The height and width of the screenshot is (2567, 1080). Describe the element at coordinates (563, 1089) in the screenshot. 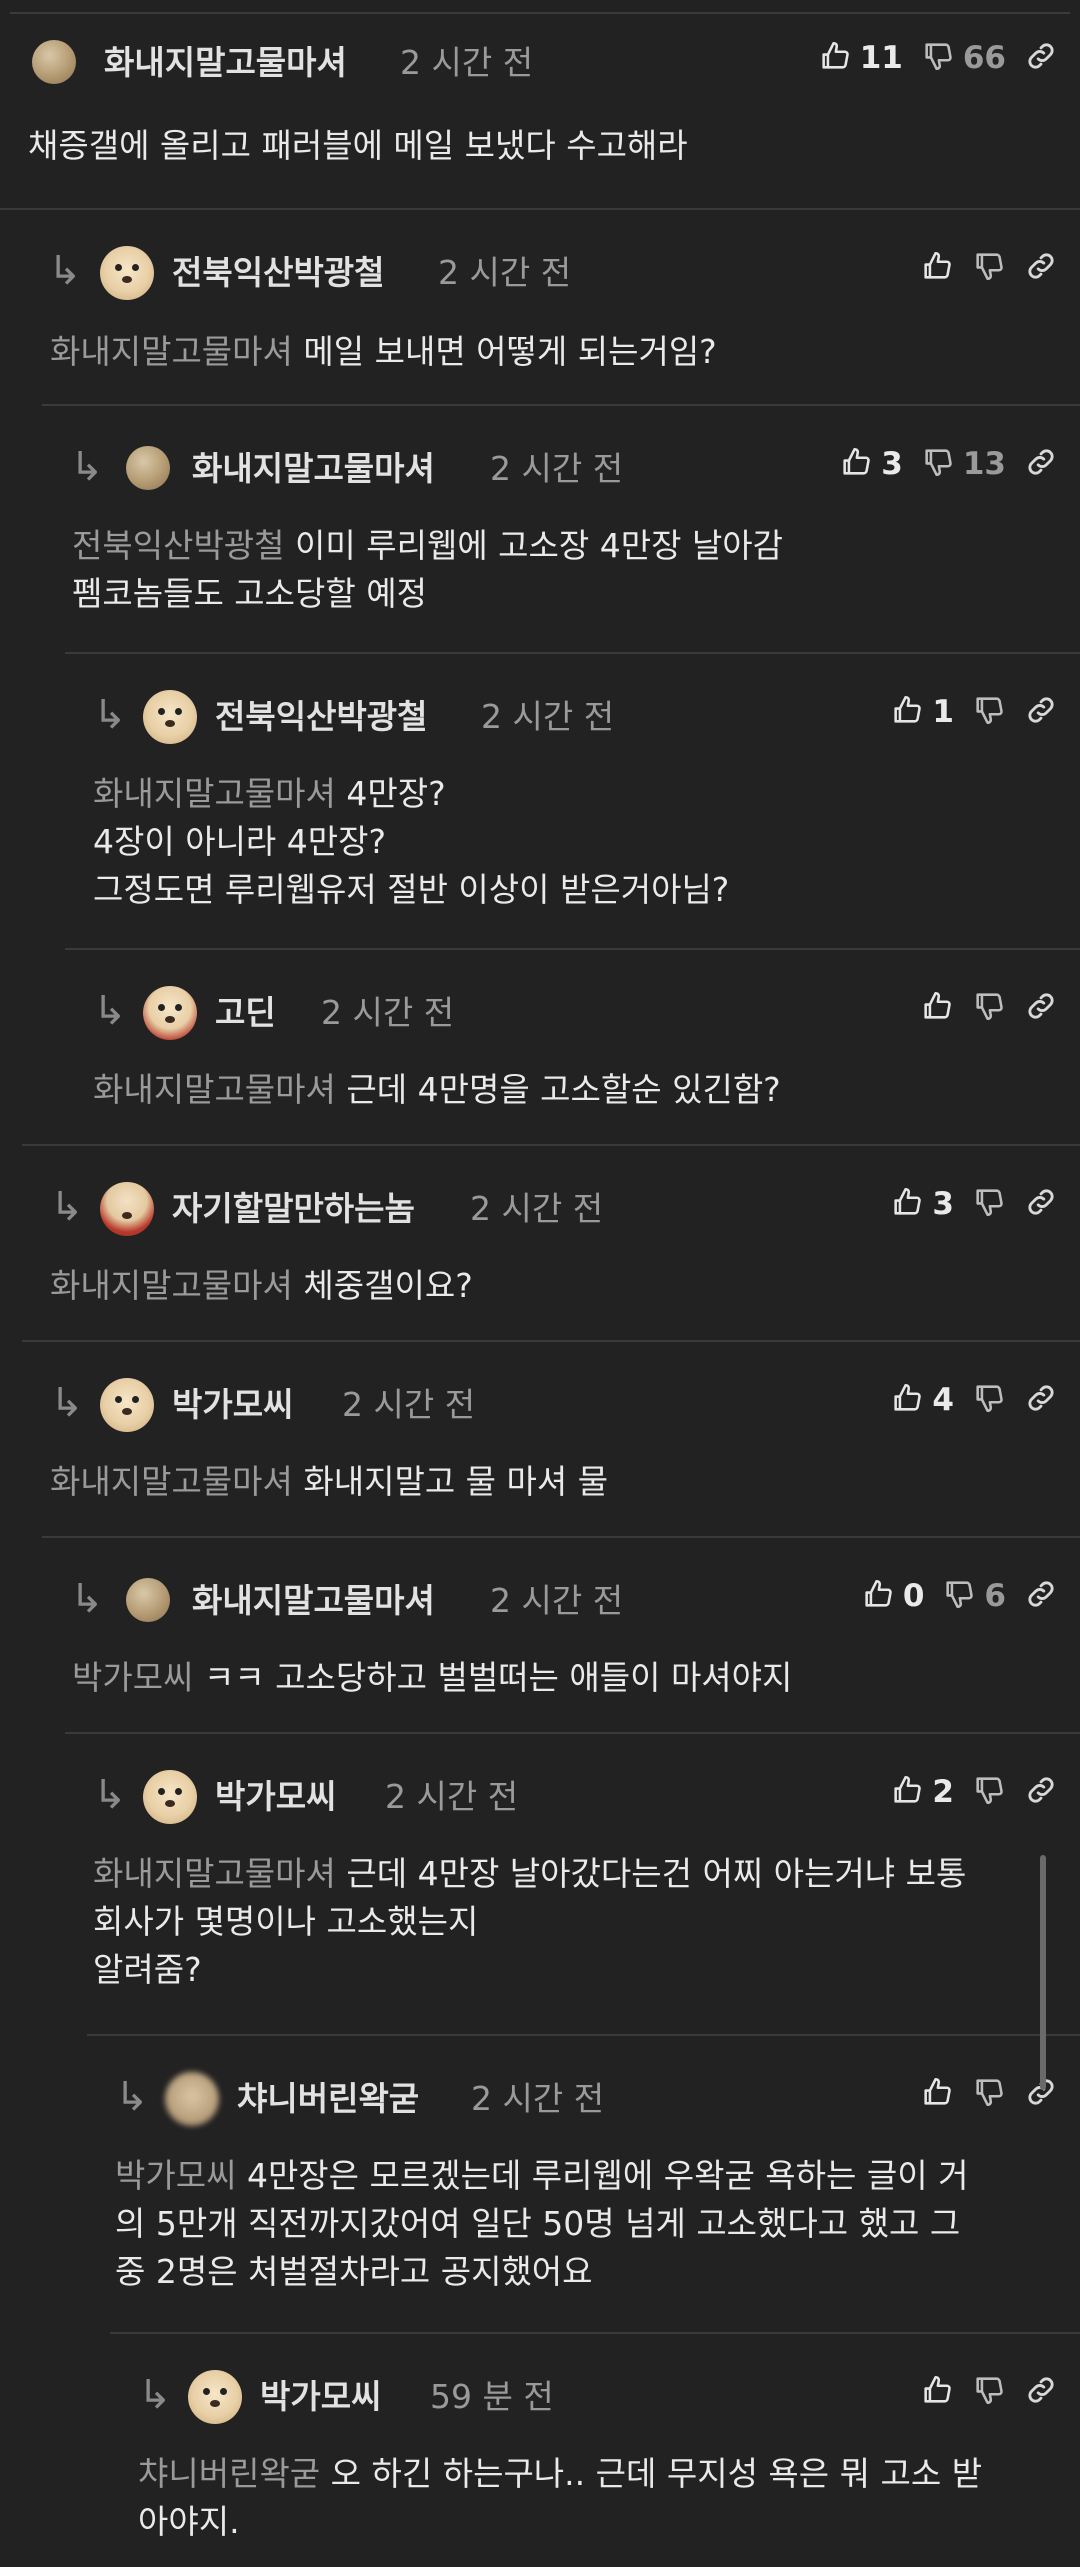

I see `comment-text: 근데 4만명을 고소할순 있긴함?` at that location.